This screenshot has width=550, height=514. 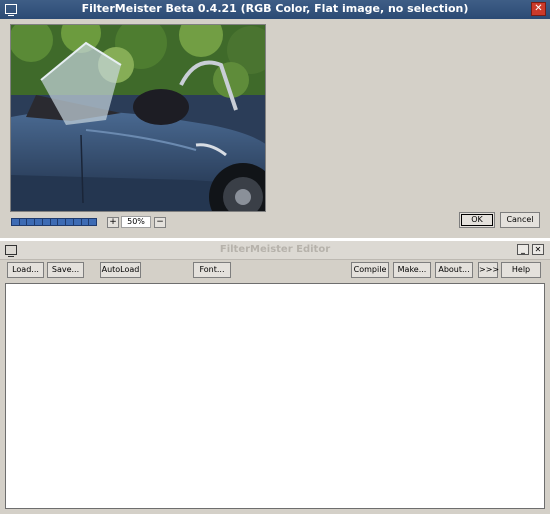 I want to click on dialog-close-button: ✕, so click(x=538, y=9).